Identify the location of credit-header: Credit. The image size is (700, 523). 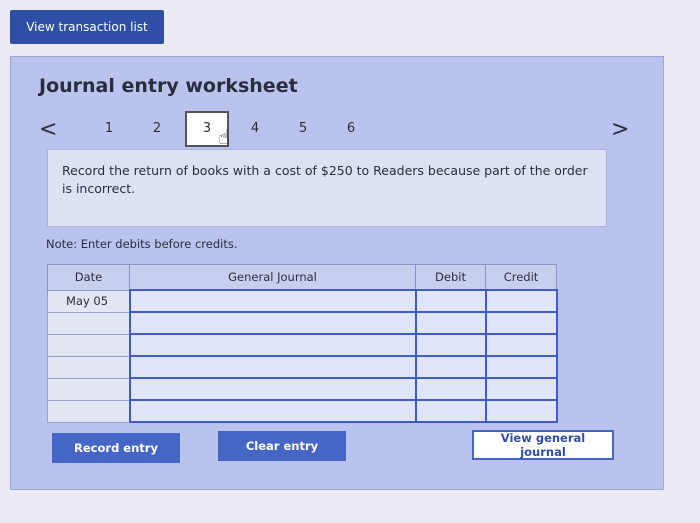
(521, 277).